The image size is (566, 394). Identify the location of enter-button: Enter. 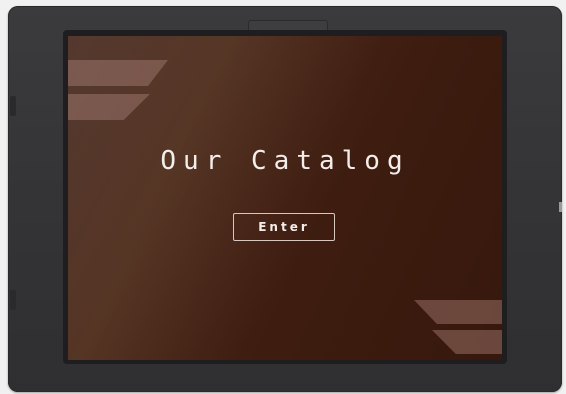
(284, 227).